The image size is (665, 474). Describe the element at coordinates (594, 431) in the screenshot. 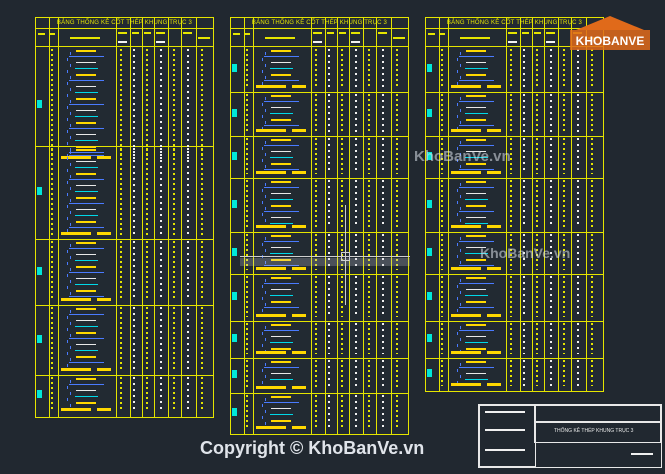

I see `title-block-label: THỐNG KÊ THÉP KHUNG TRỤC 3` at that location.